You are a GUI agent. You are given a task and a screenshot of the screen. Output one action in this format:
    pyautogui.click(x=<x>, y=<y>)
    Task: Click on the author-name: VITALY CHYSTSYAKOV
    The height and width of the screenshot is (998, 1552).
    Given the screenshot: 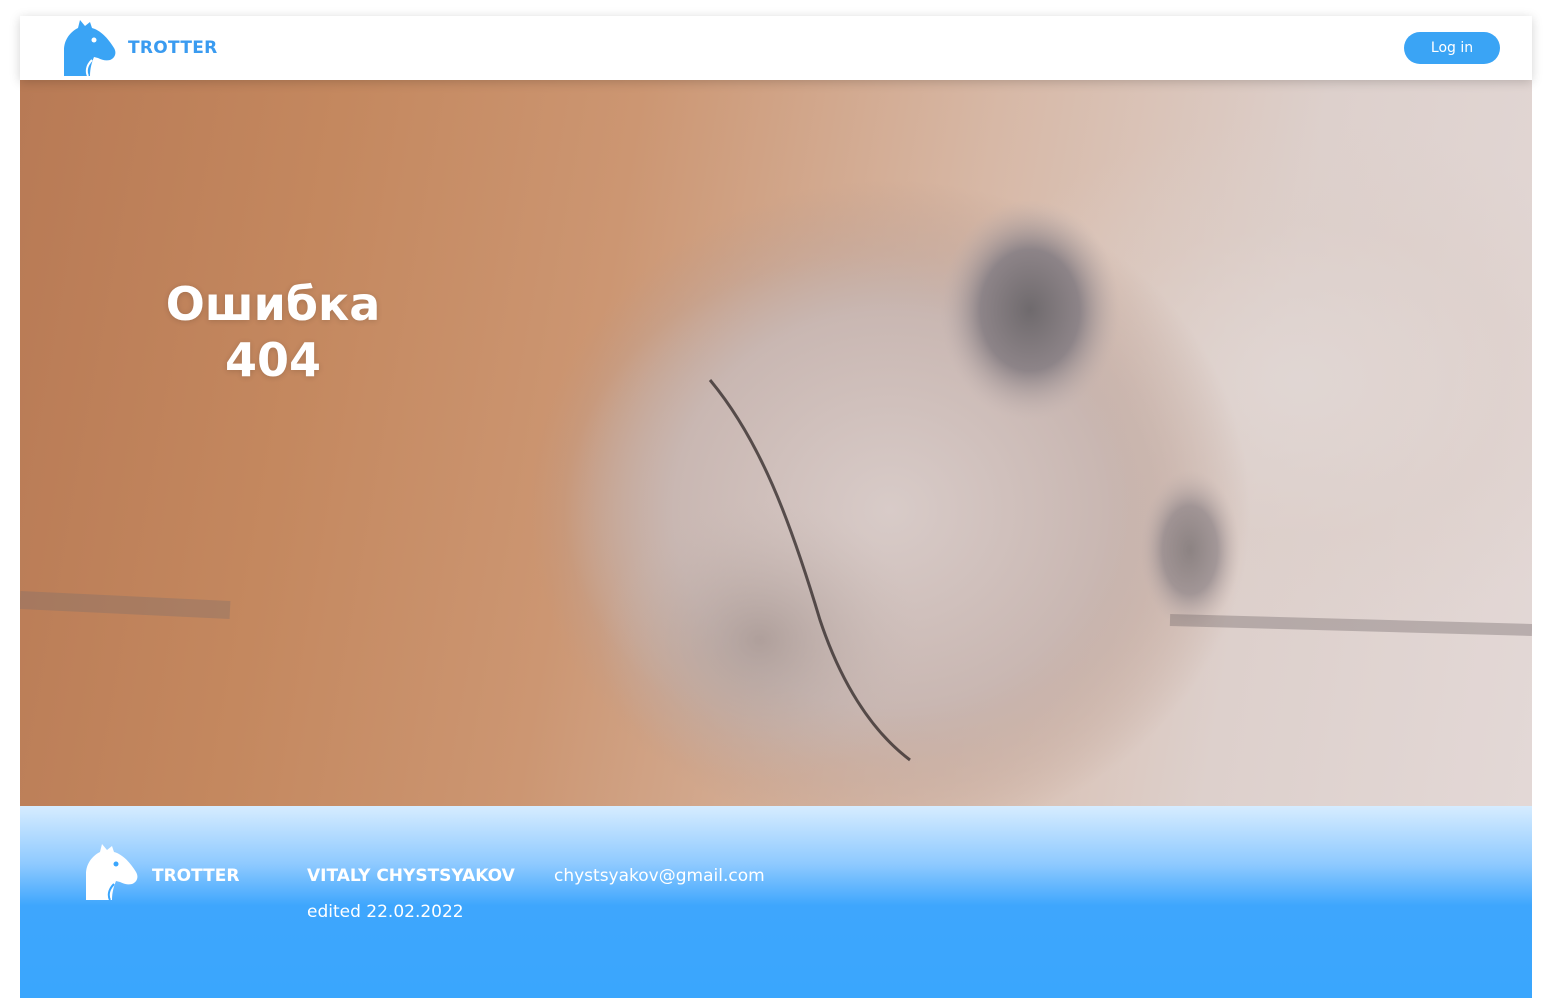 What is the action you would take?
    pyautogui.click(x=411, y=876)
    